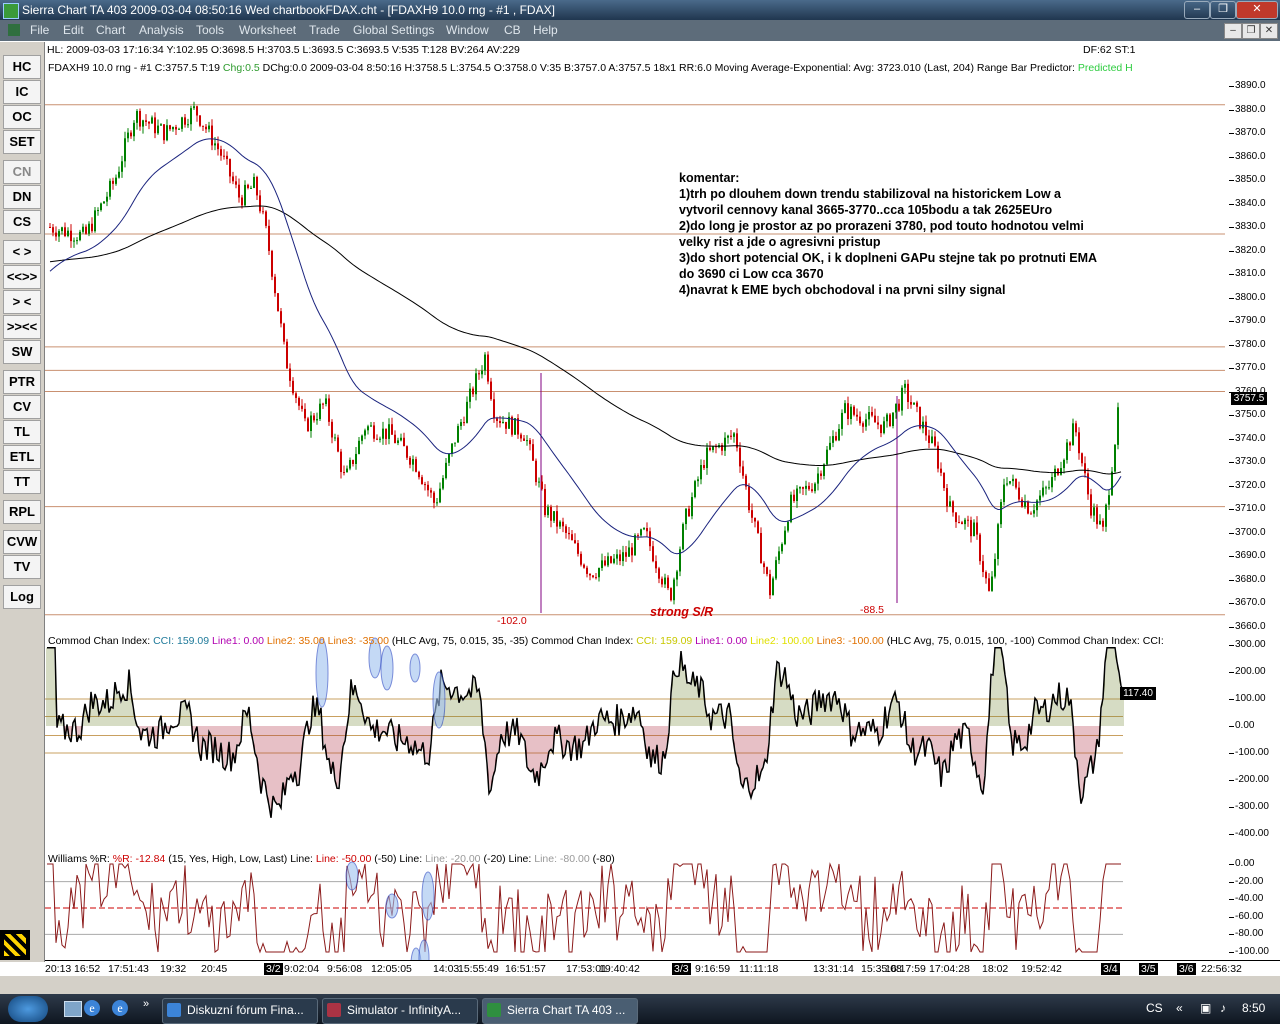  Describe the element at coordinates (22, 172) in the screenshot. I see `toolbar-button-4: CN` at that location.